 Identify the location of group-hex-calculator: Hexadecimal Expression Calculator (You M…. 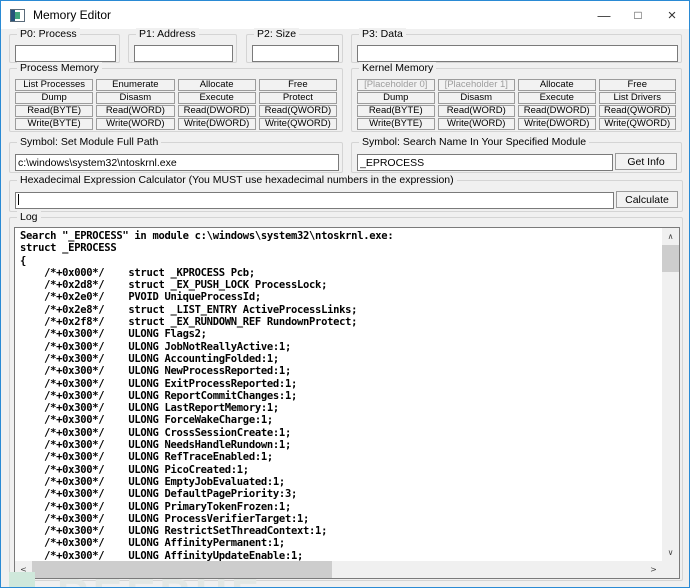
(346, 193).